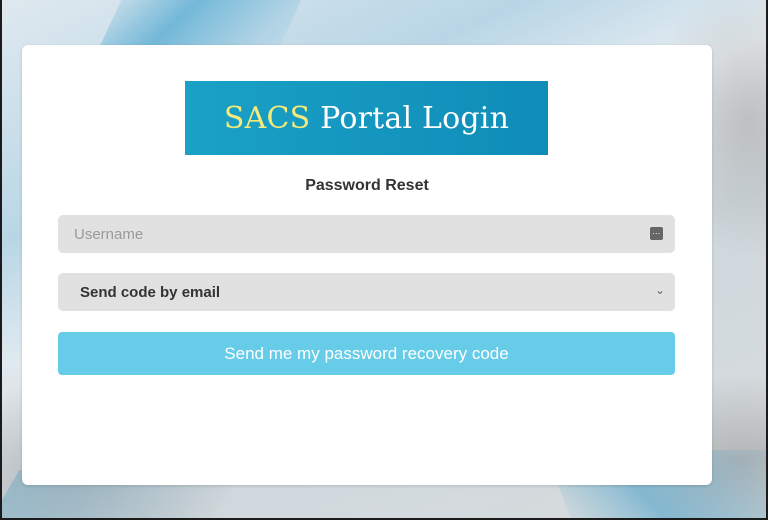 The width and height of the screenshot is (768, 520). What do you see at coordinates (346, 234) in the screenshot?
I see `username-input` at bounding box center [346, 234].